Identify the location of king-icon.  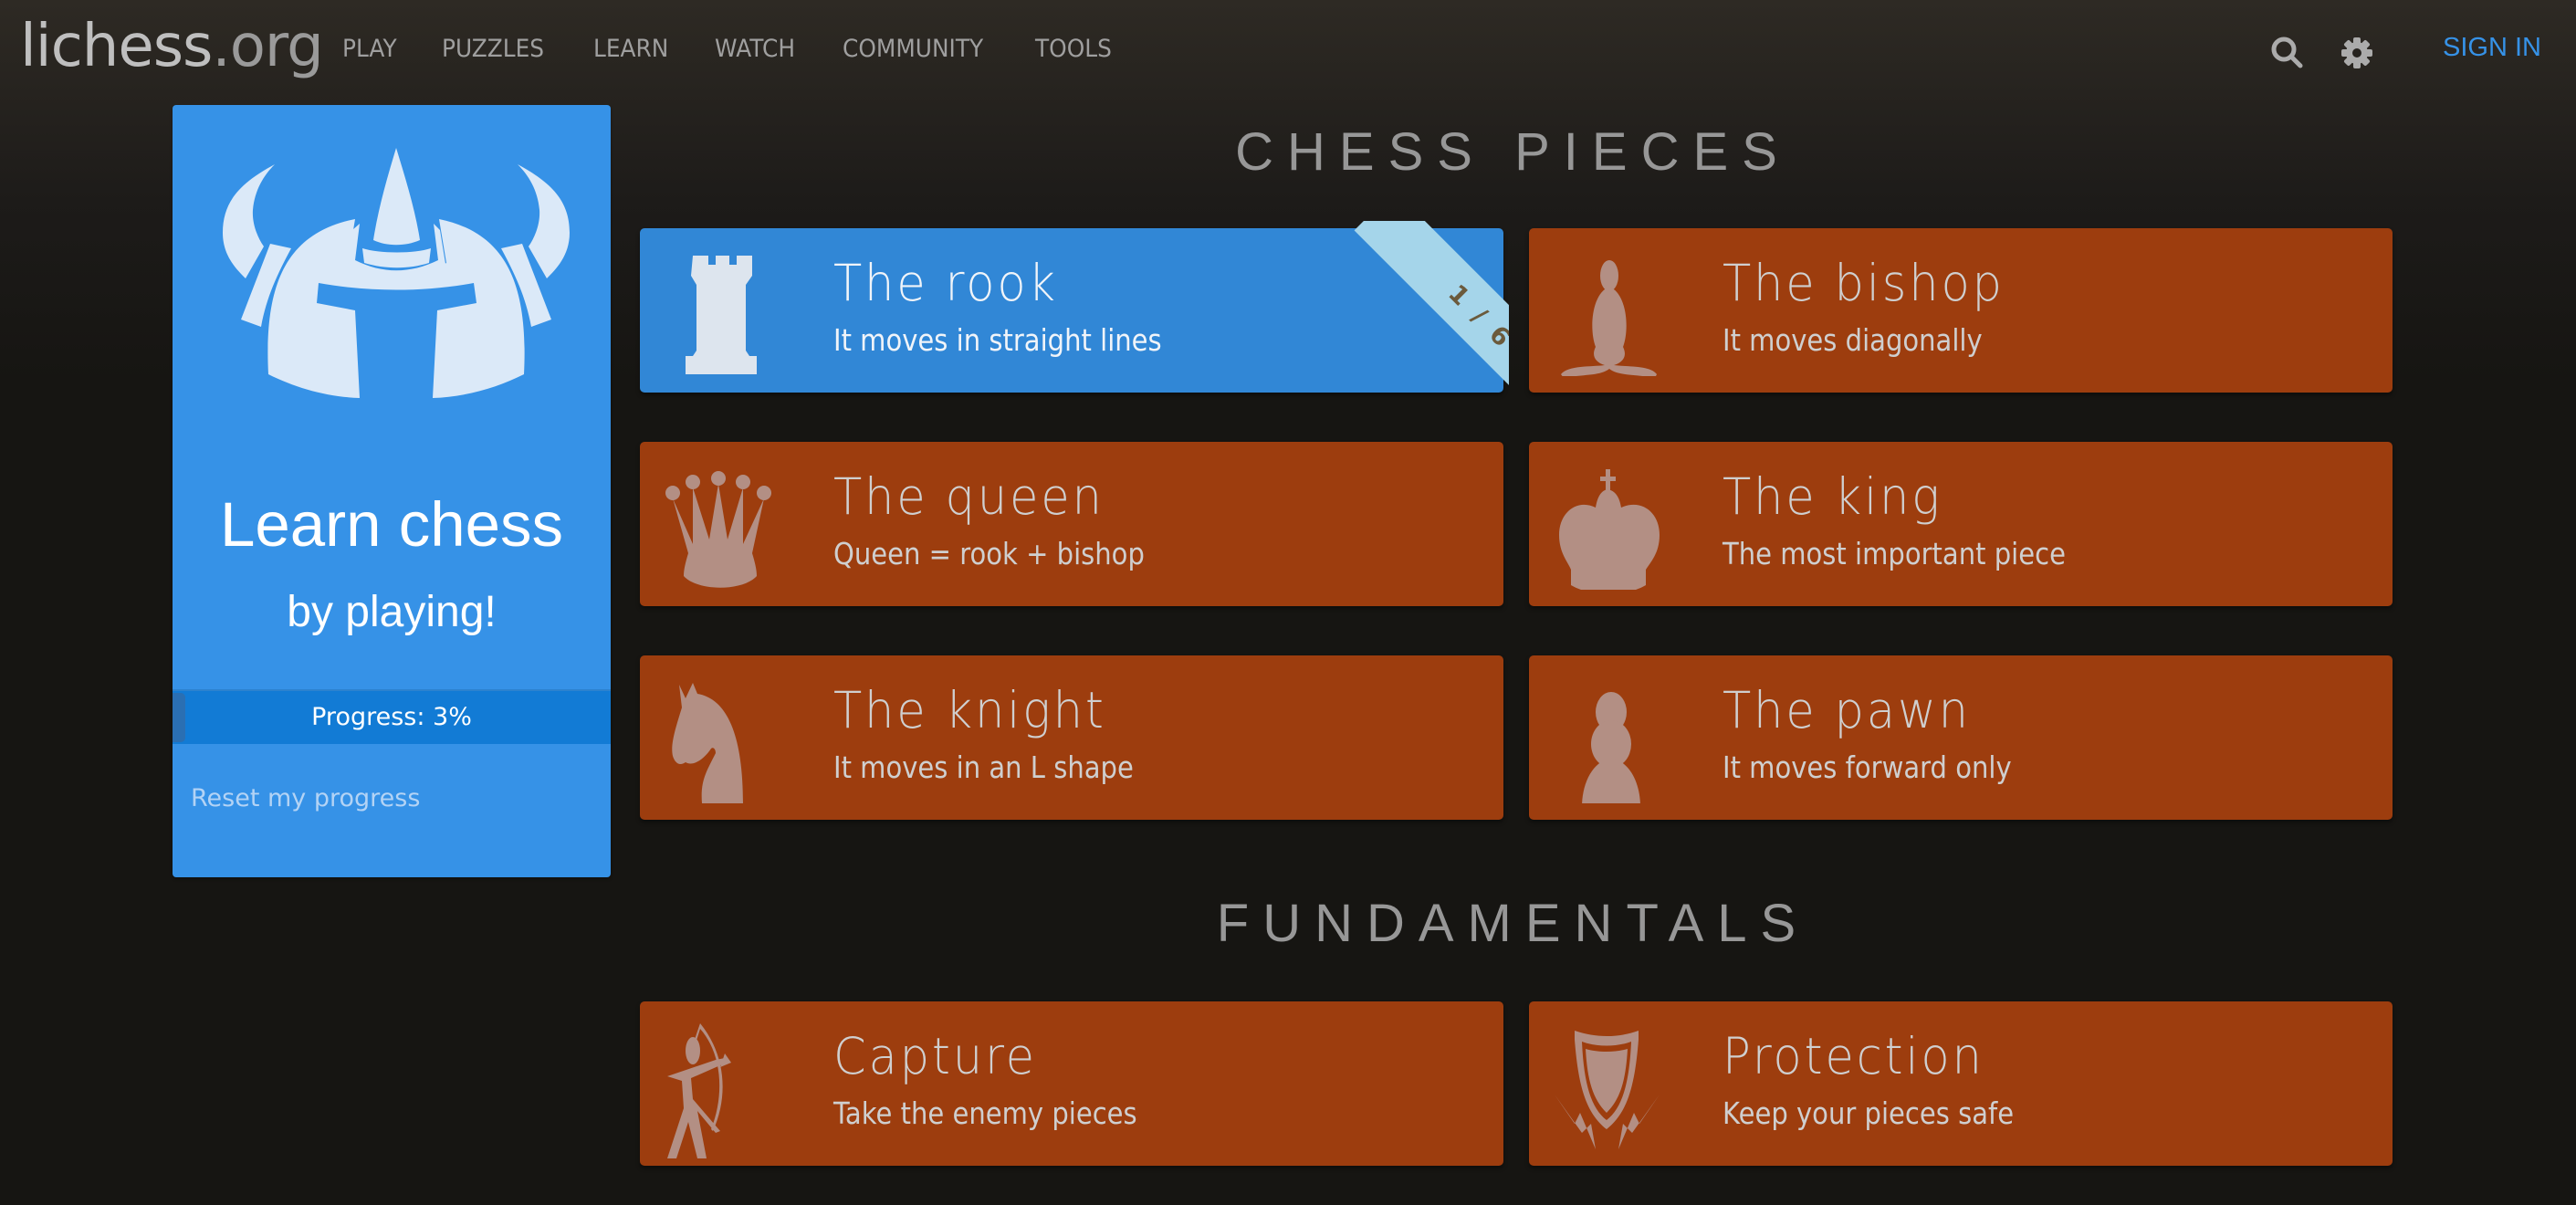
(1610, 528).